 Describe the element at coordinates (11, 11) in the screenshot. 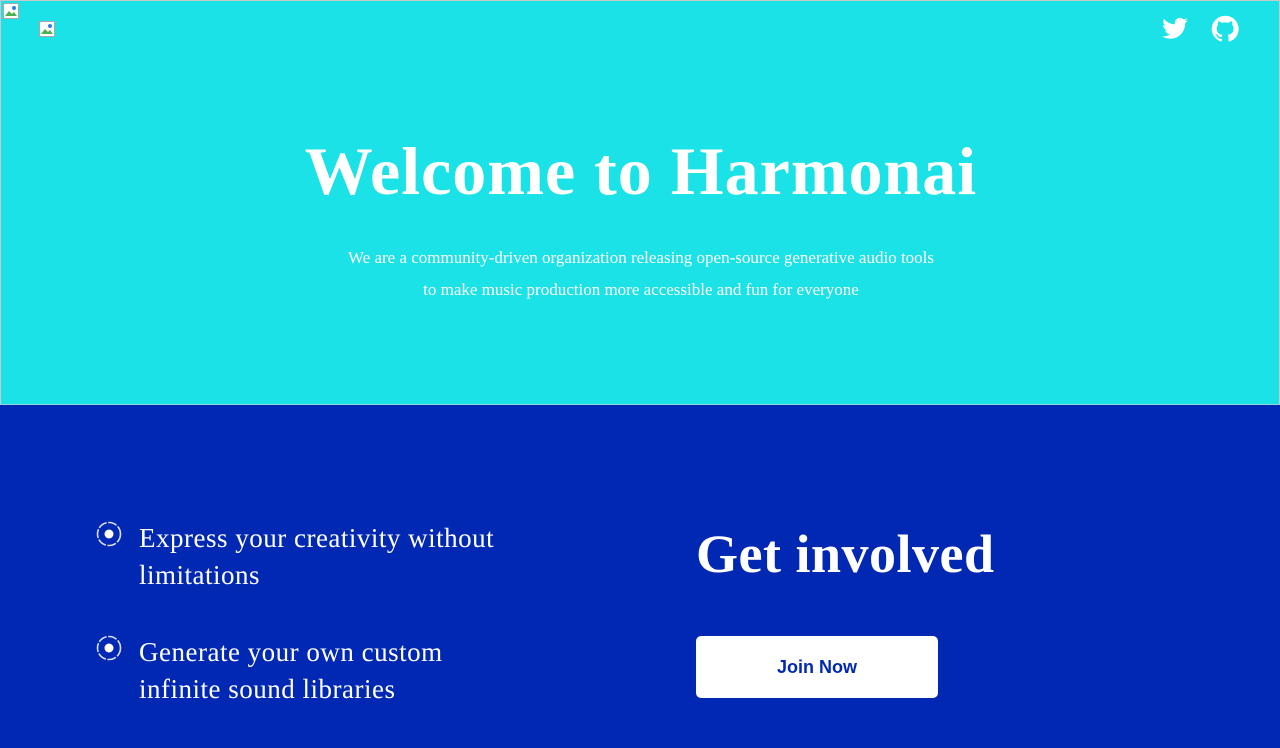

I see `broken-image-icon` at that location.